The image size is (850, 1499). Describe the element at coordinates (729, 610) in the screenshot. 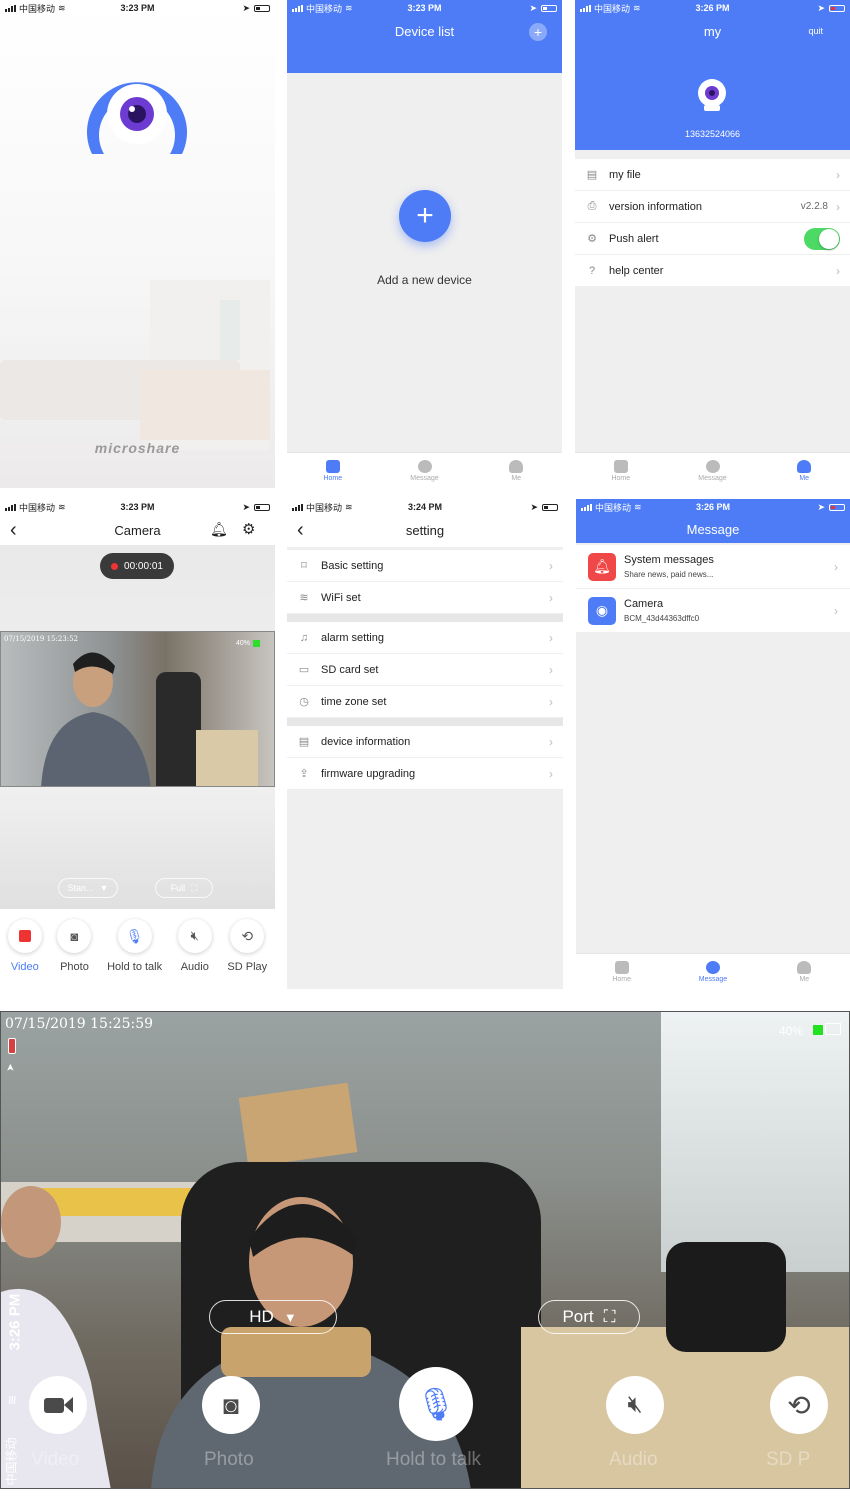

I see `message-text: Camera BCM_43d44363dffc0` at that location.